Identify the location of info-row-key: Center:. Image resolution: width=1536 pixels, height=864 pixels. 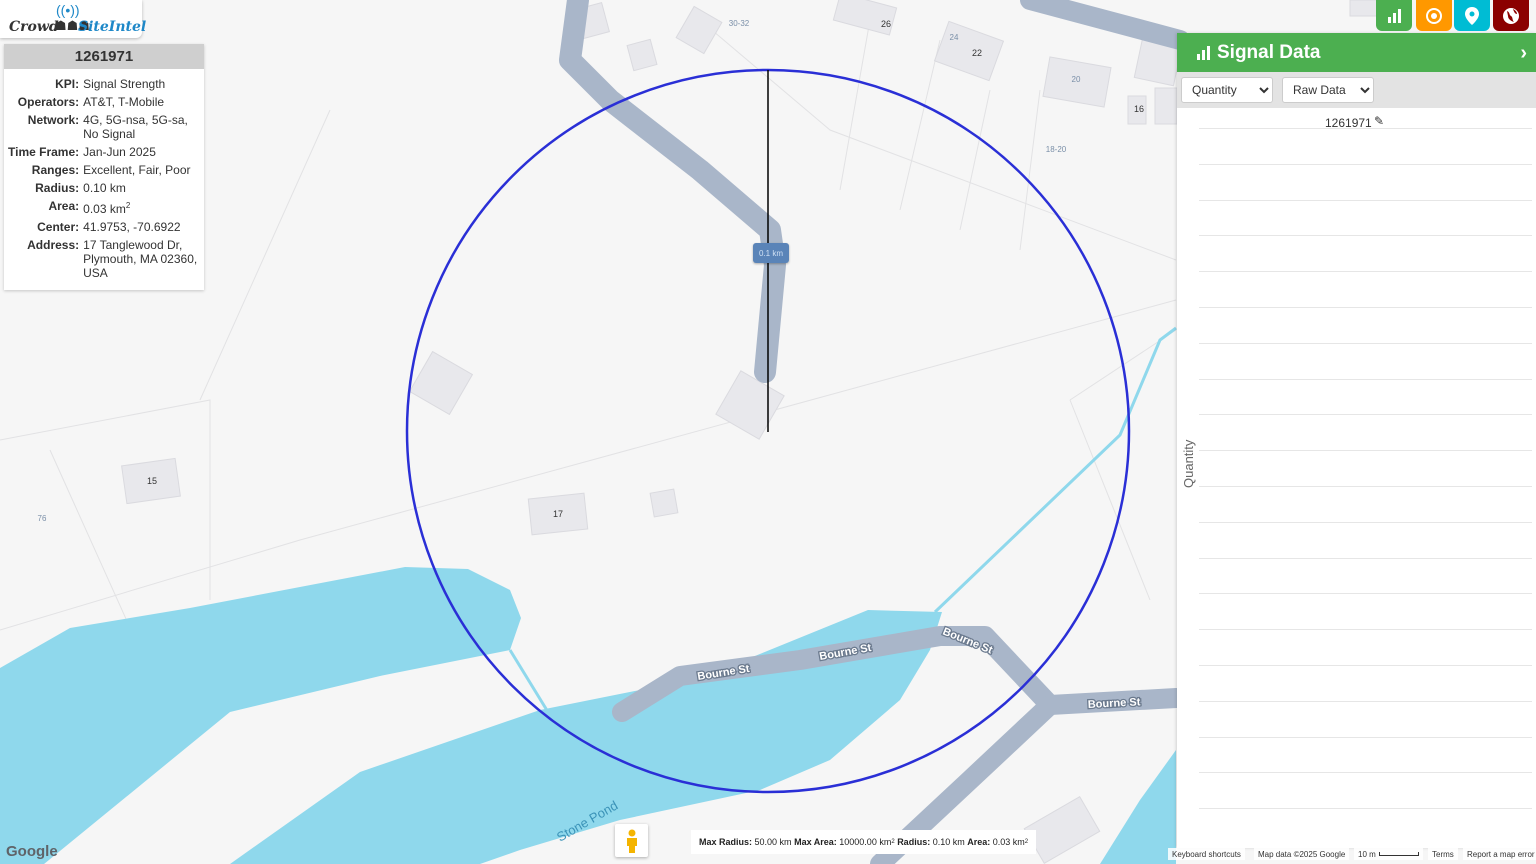
(58, 227).